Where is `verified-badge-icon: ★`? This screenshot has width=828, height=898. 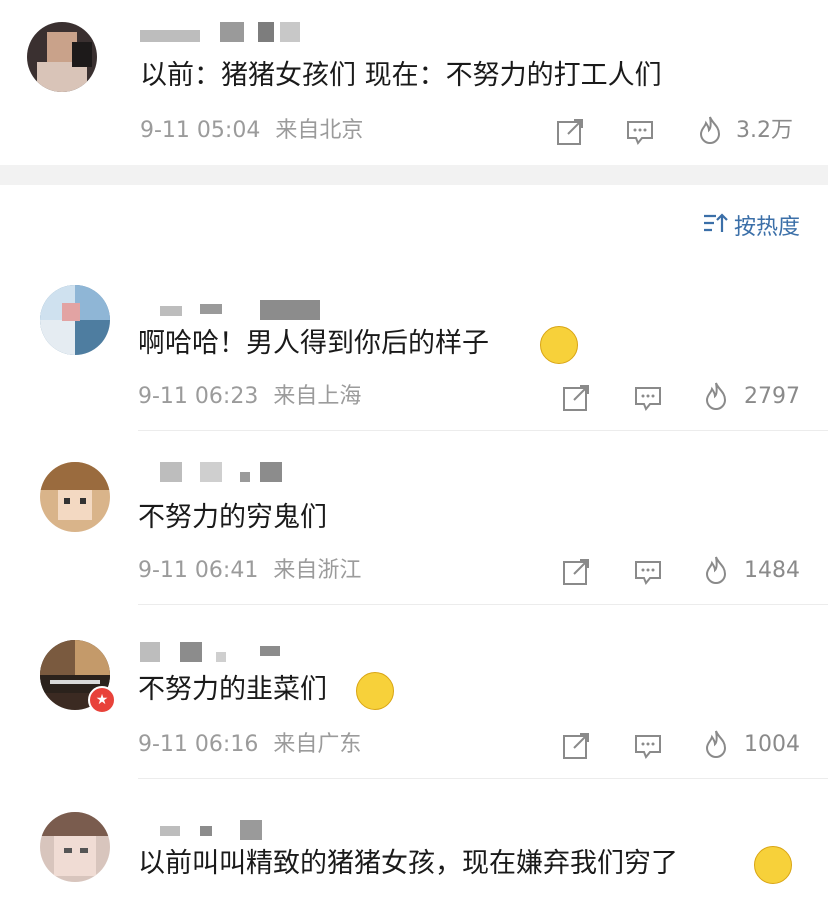 verified-badge-icon: ★ is located at coordinates (102, 700).